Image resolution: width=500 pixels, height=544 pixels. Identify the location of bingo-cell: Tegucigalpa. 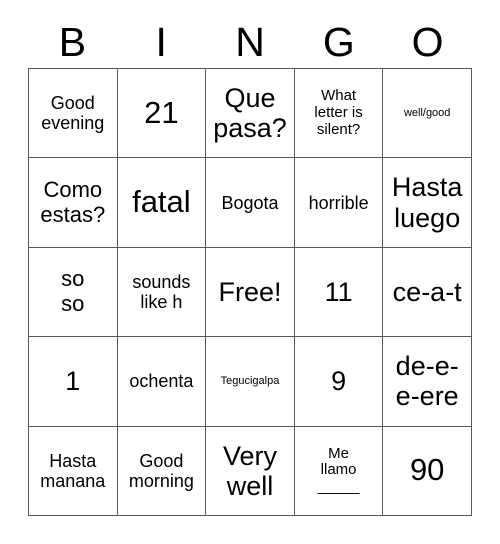
(250, 382).